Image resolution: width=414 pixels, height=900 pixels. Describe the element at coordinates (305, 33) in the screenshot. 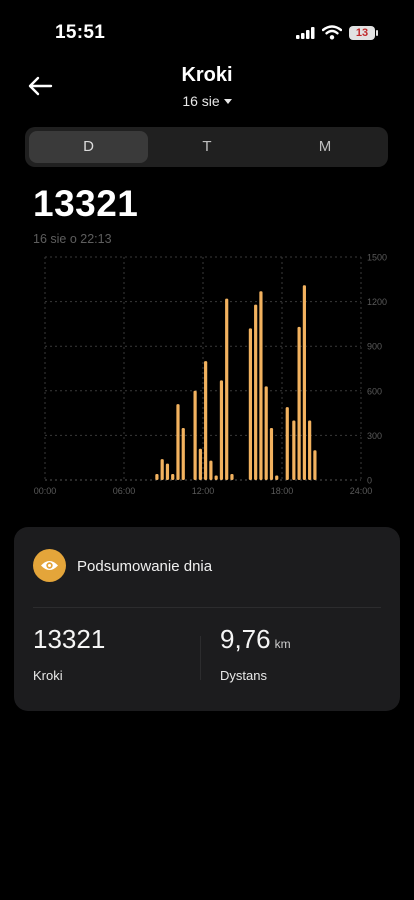

I see `cellular-signal-icon` at that location.